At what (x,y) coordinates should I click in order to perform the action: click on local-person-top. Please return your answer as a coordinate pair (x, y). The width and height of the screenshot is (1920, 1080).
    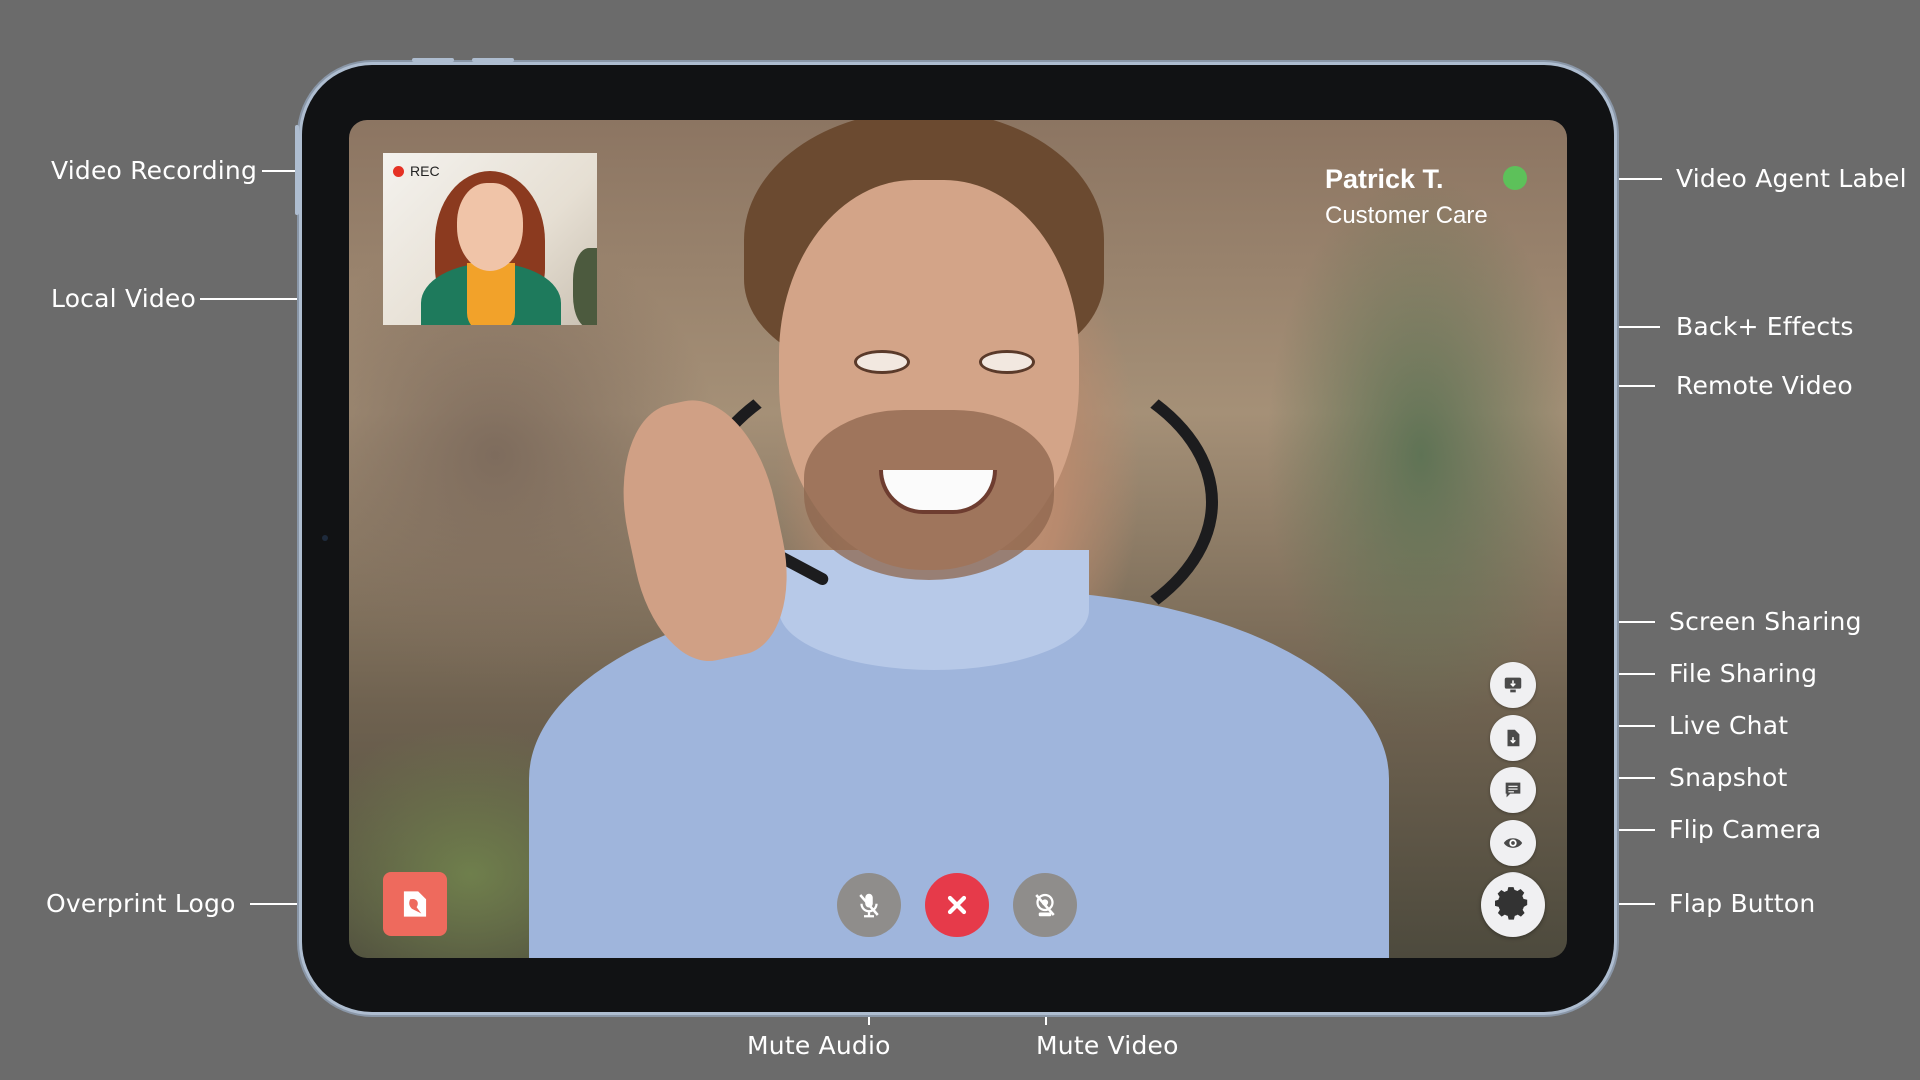
    Looking at the image, I should click on (491, 294).